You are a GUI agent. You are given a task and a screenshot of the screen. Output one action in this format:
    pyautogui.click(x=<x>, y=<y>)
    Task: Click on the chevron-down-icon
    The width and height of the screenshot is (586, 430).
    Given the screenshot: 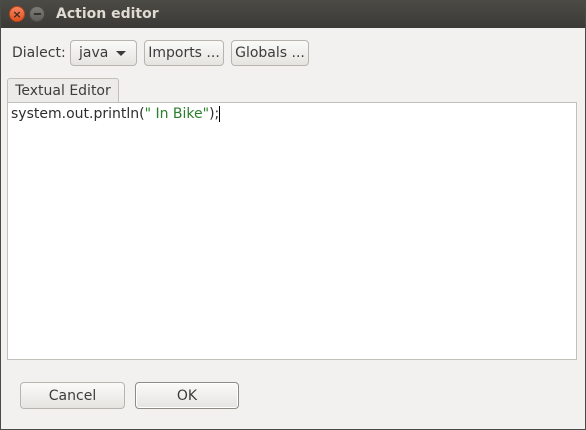 What is the action you would take?
    pyautogui.click(x=121, y=53)
    